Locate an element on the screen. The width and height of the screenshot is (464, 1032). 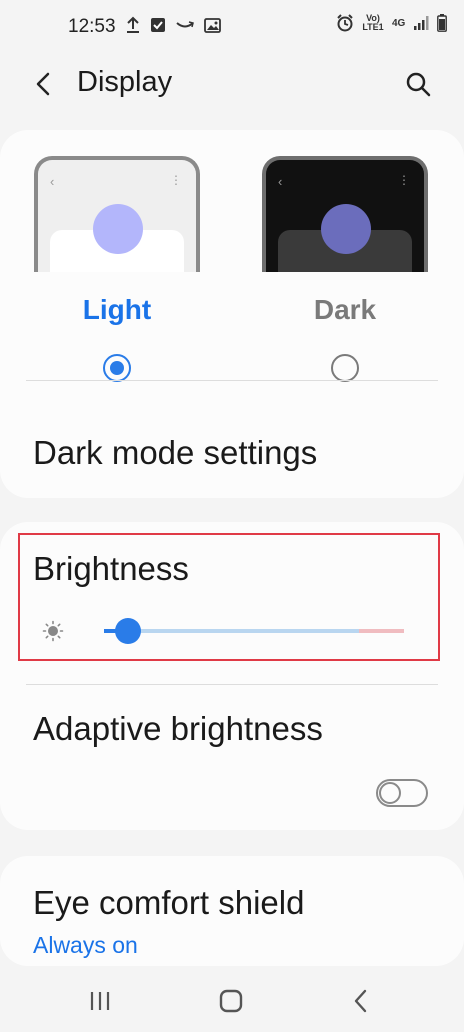
battery-icon is located at coordinates (442, 23).